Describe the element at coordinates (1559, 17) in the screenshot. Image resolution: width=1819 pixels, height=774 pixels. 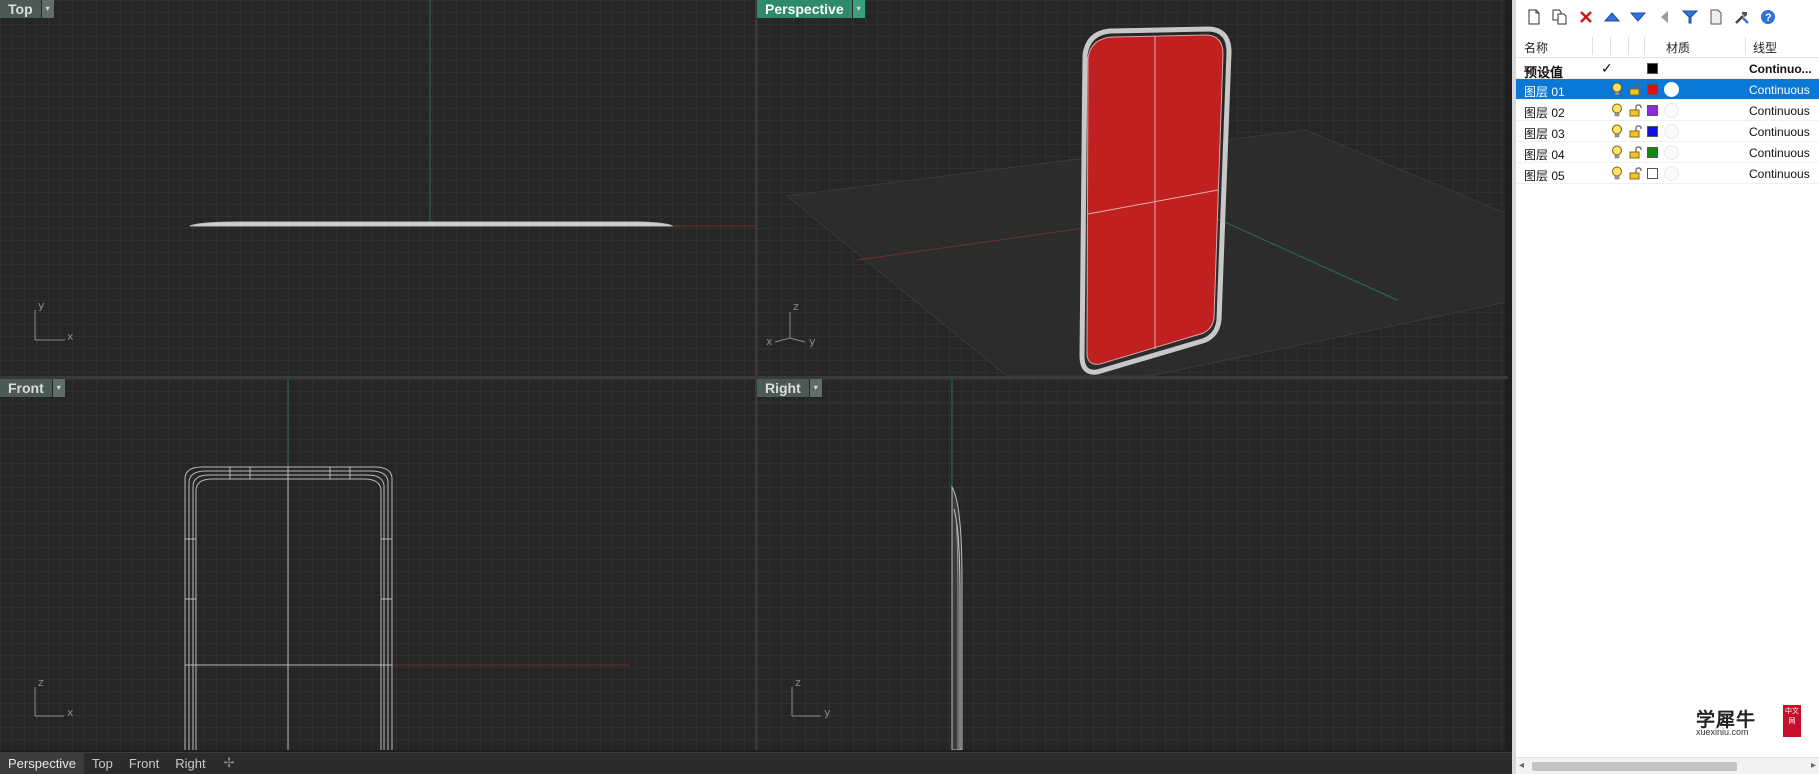
I see `new-sublayer-icon` at that location.